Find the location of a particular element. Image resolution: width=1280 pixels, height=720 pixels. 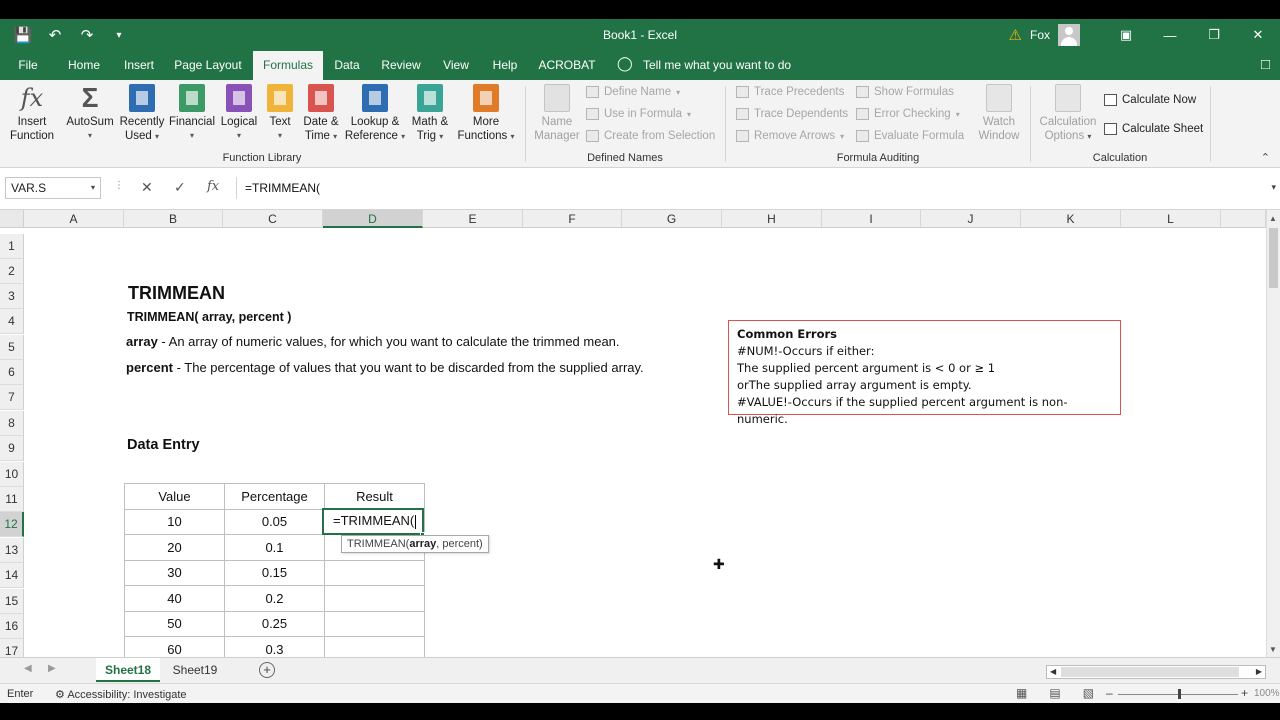

zoom-level: 100% is located at coordinates (1267, 693).